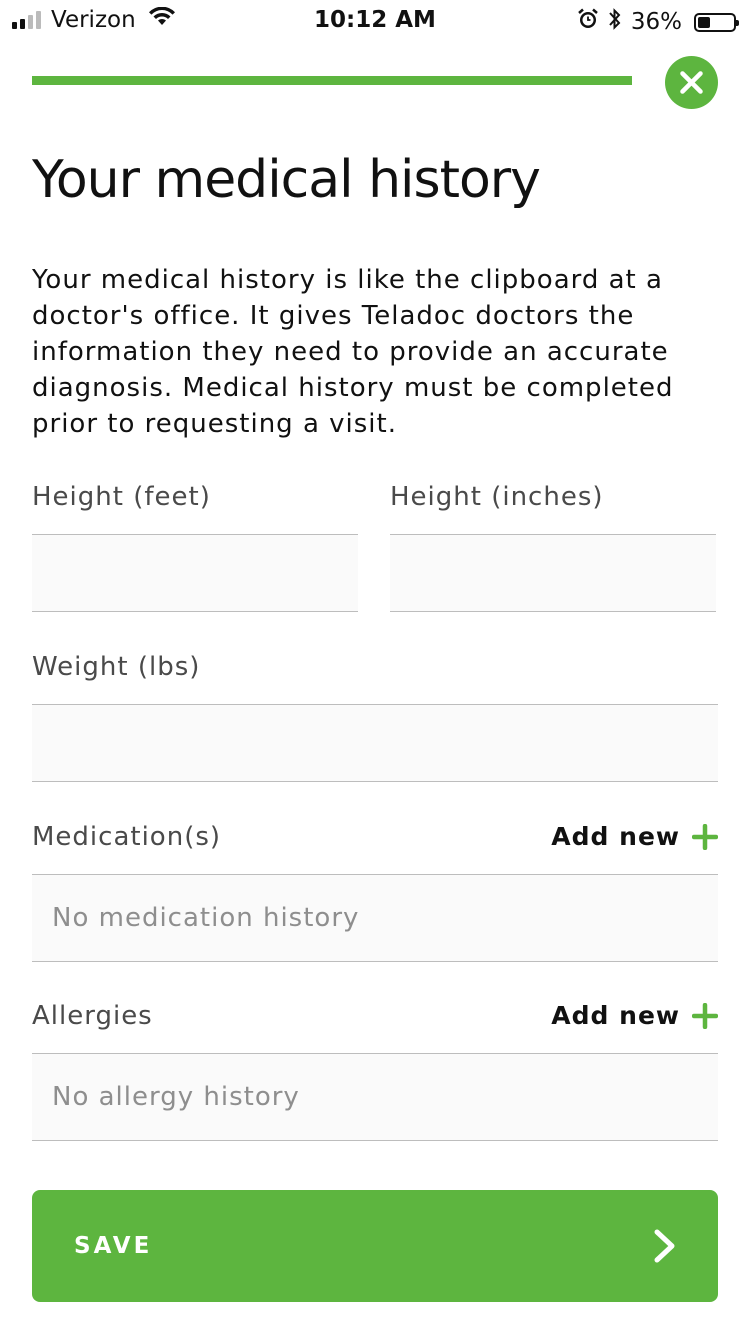  Describe the element at coordinates (615, 22) in the screenshot. I see `bluetooth-icon` at that location.